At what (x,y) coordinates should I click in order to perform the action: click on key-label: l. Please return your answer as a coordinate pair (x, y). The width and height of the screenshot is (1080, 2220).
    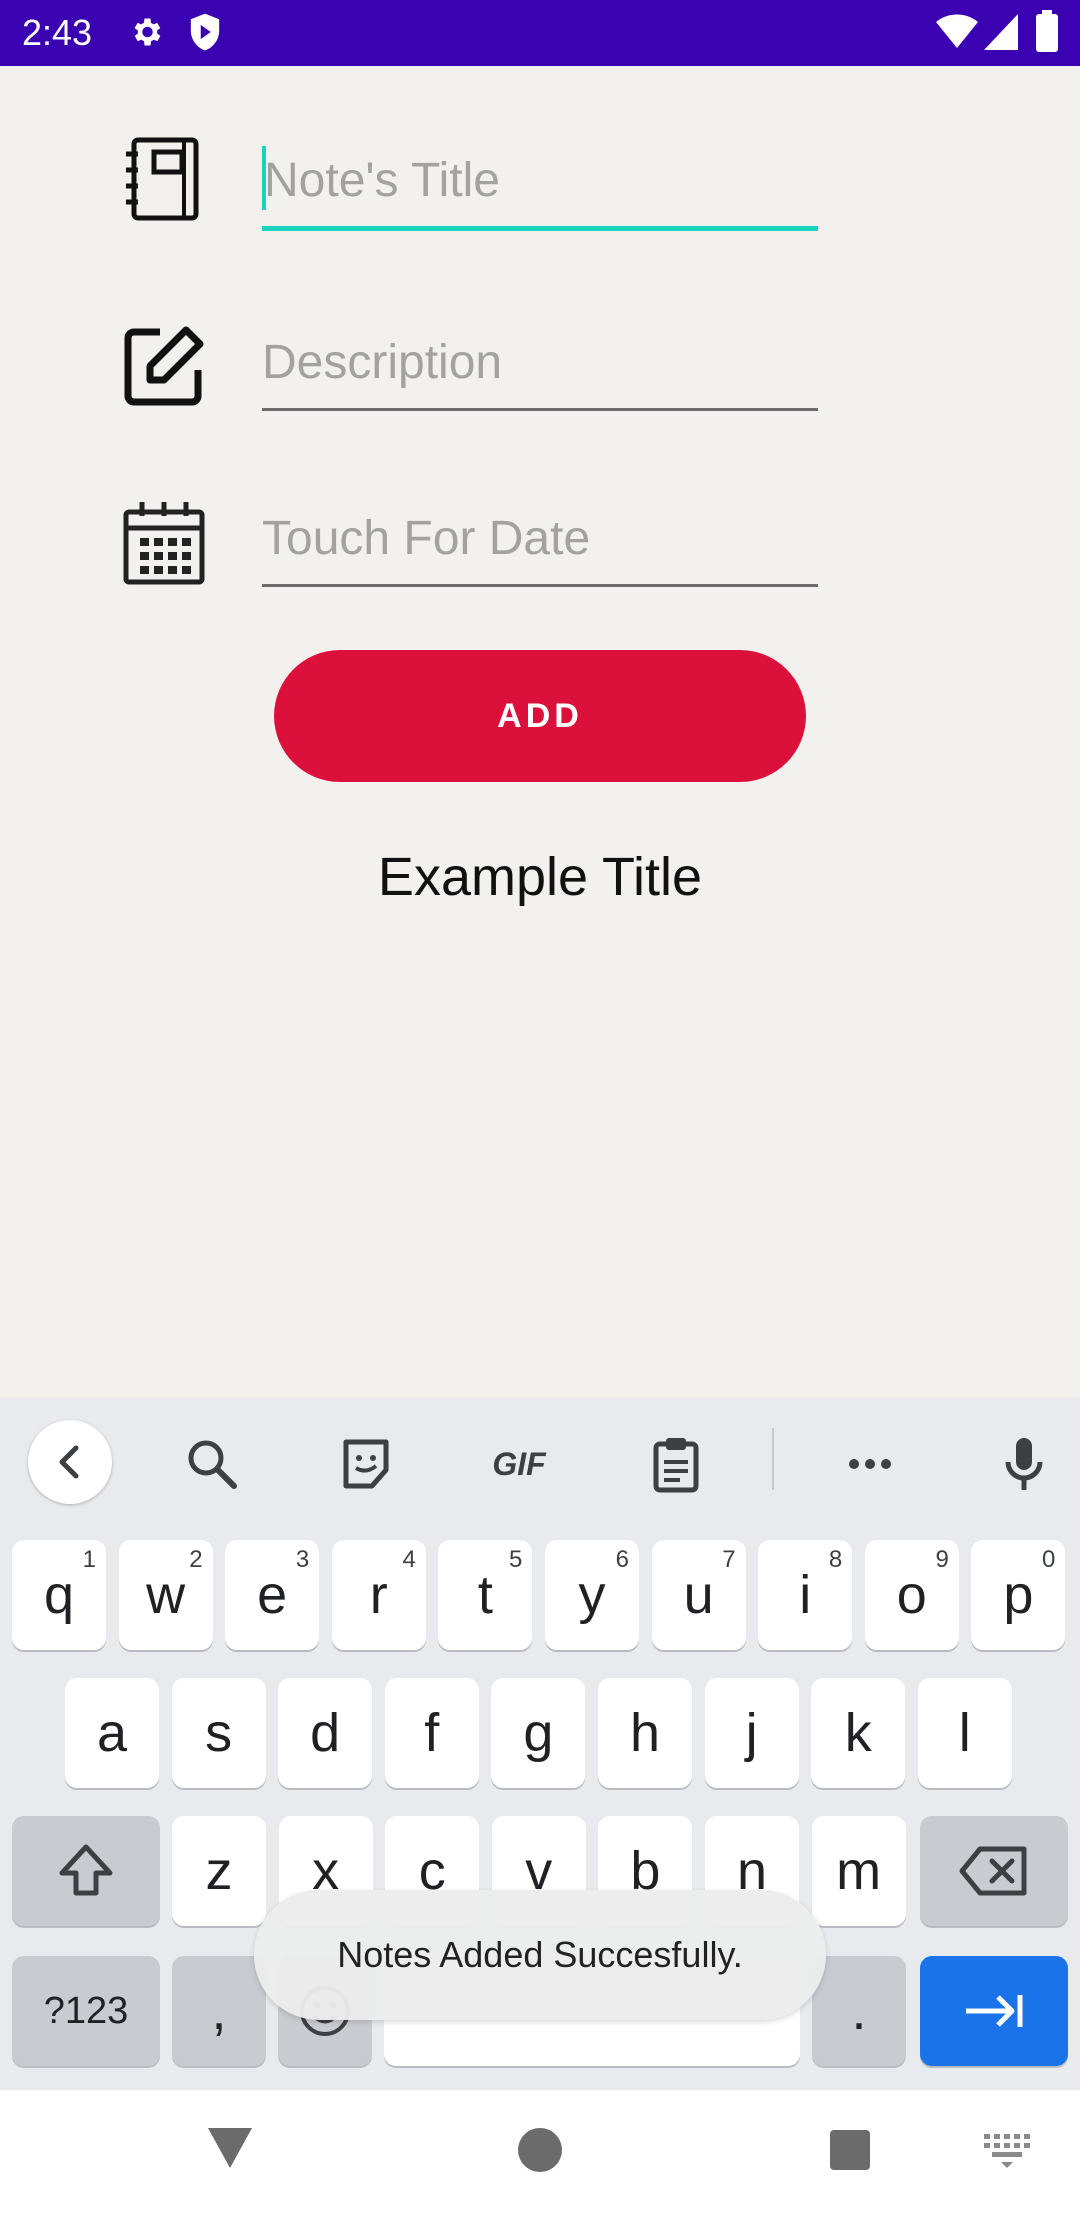
    Looking at the image, I should click on (964, 1733).